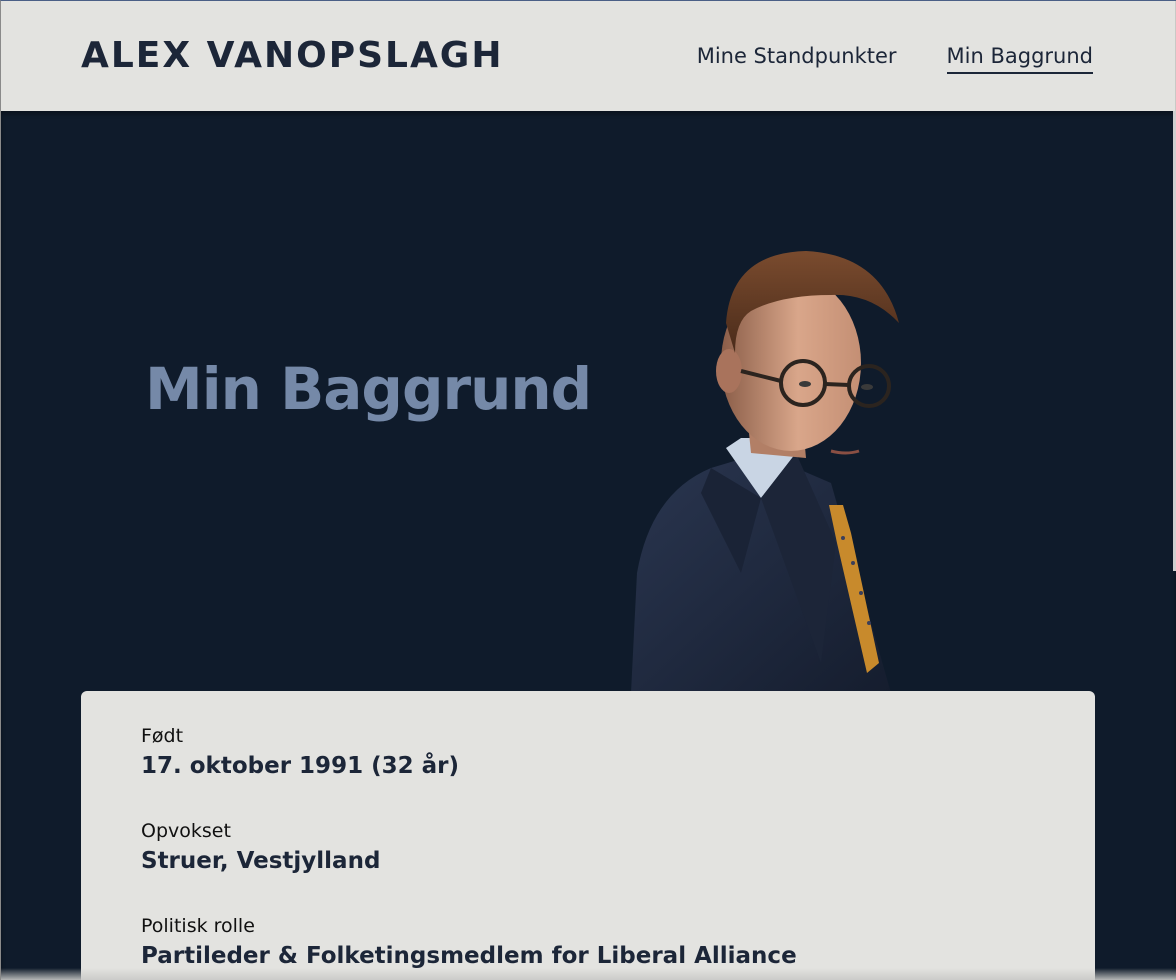  I want to click on main-nav: Mine Standpunkter Min Baggrund, so click(895, 59).